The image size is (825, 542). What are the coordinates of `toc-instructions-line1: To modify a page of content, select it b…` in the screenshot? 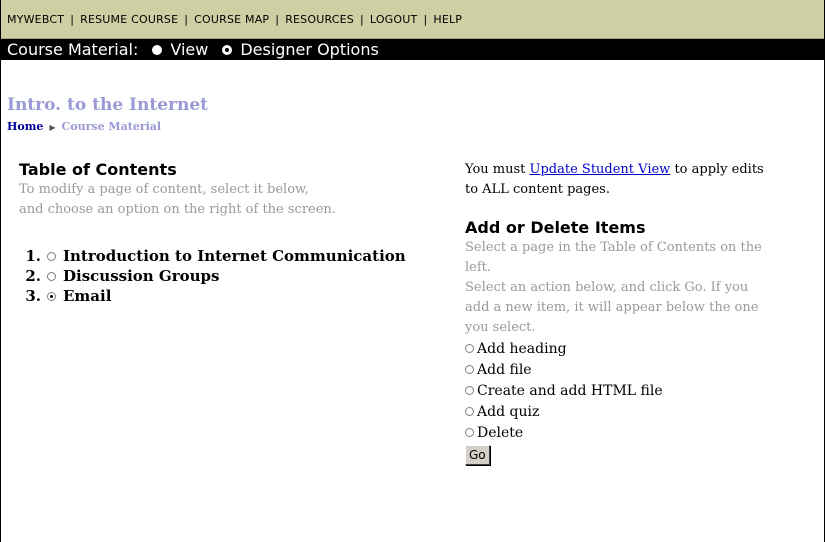 It's located at (164, 189).